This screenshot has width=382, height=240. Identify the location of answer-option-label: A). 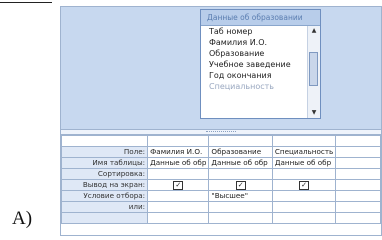
(22, 218).